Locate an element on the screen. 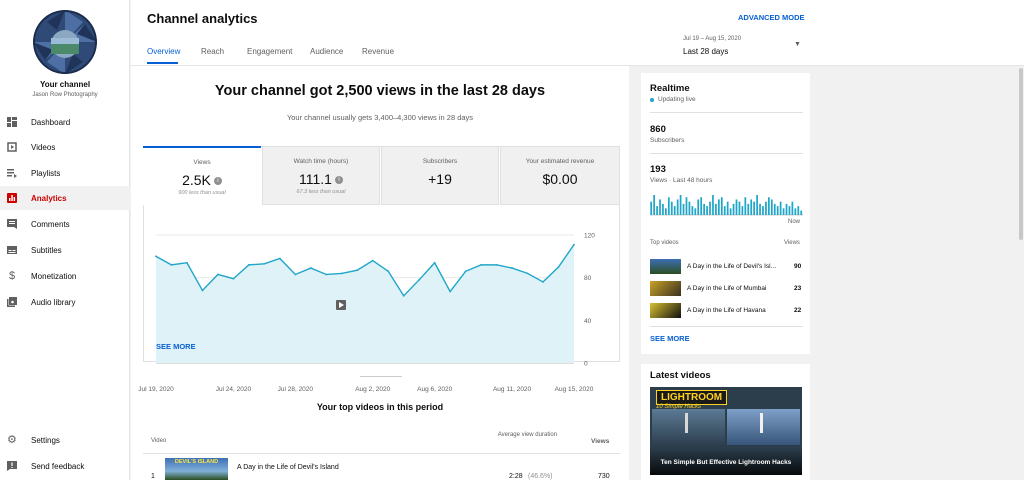  realtime-bar-chart is located at coordinates (726, 204).